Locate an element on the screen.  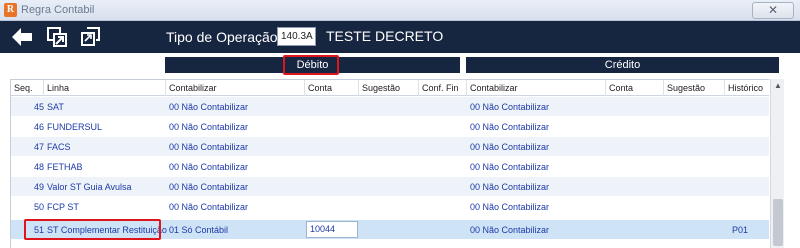
window-title: Regra Contabil is located at coordinates (58, 10).